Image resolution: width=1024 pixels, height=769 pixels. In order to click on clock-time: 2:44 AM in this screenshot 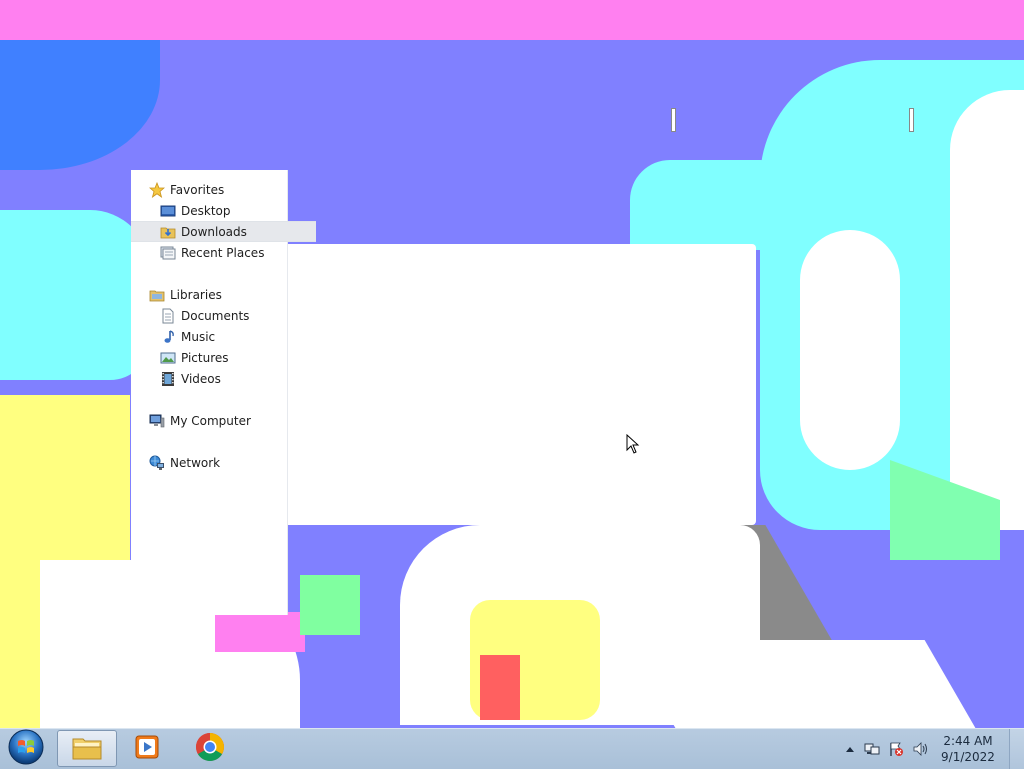, I will do `click(968, 741)`.